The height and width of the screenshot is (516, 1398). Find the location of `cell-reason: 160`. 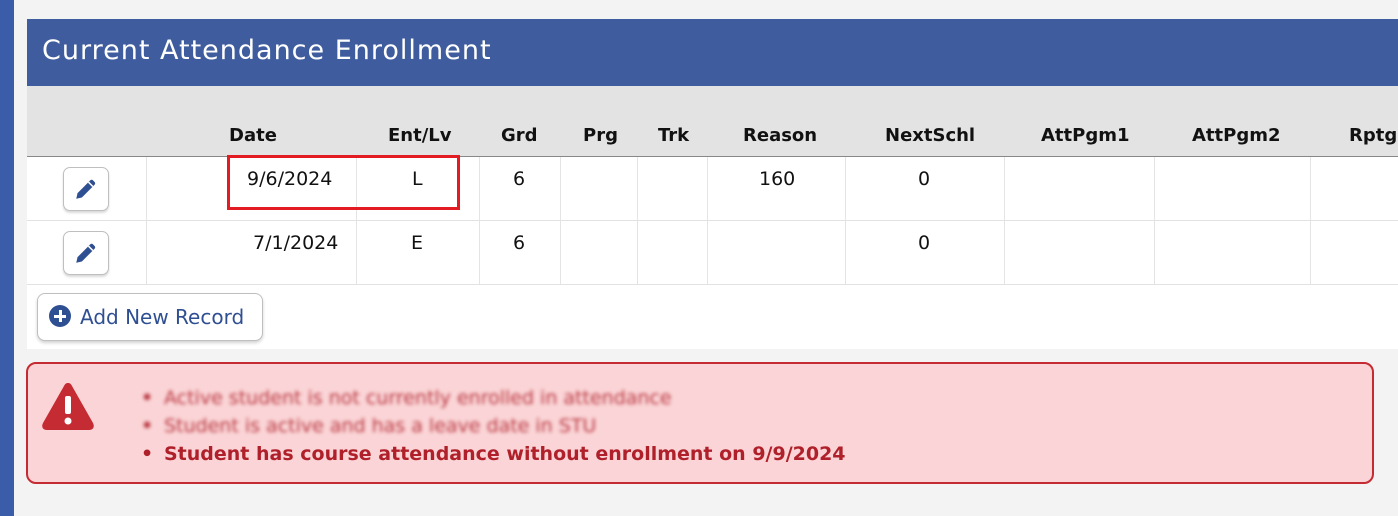

cell-reason: 160 is located at coordinates (777, 179).